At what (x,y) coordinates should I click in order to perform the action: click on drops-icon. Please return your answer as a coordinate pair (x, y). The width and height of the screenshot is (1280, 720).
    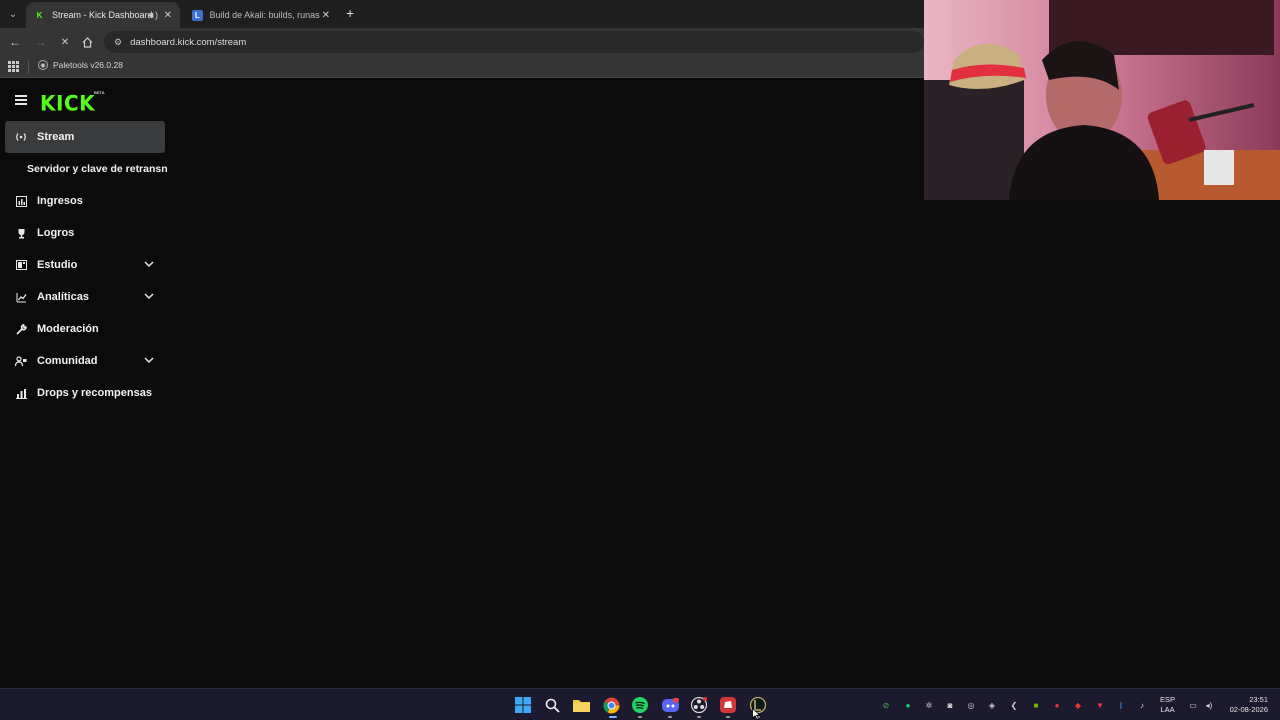
    Looking at the image, I should click on (21, 393).